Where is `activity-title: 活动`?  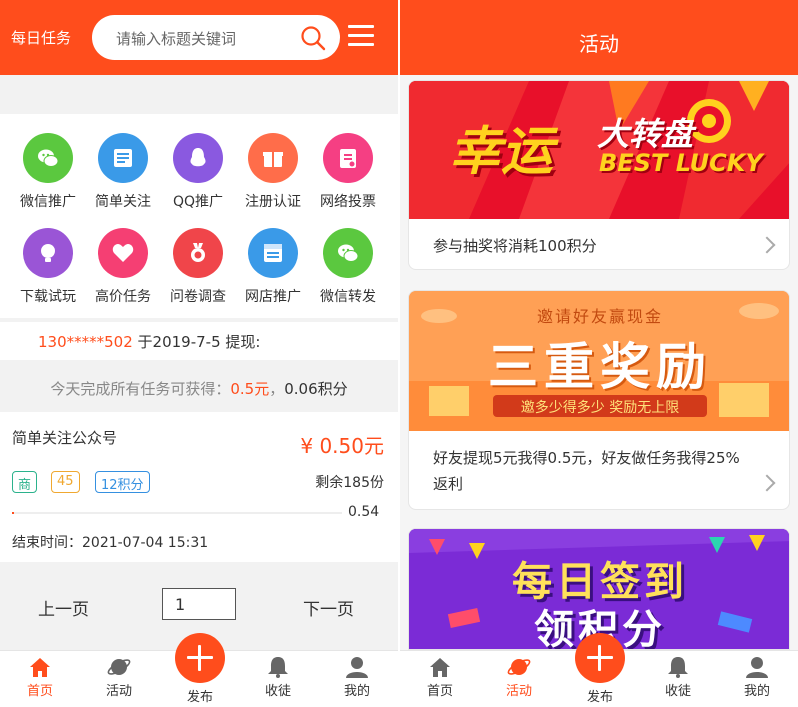 activity-title: 活动 is located at coordinates (599, 37).